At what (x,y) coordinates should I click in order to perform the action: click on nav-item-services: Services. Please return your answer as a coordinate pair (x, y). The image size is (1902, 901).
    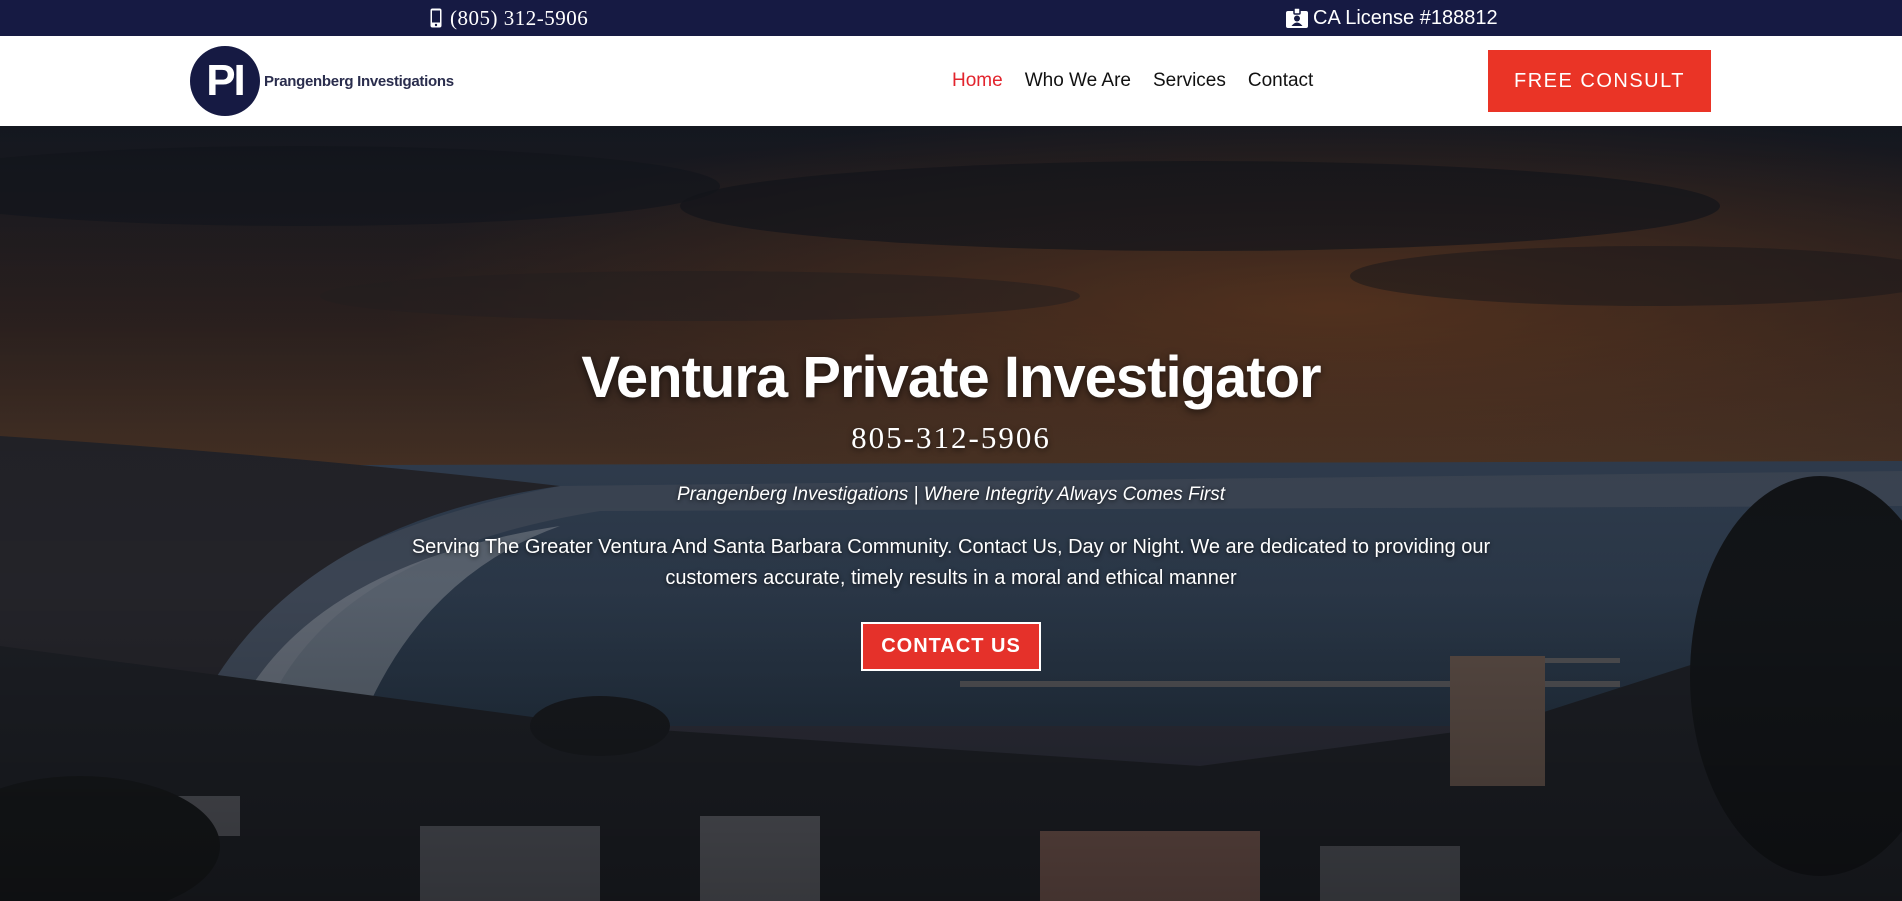
    Looking at the image, I should click on (1189, 81).